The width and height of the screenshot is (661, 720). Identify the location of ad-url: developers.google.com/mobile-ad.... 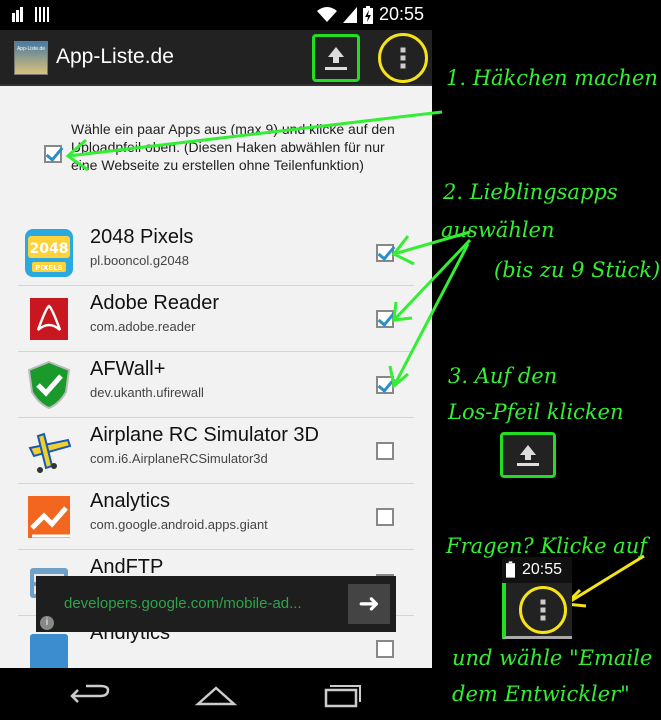
(199, 603).